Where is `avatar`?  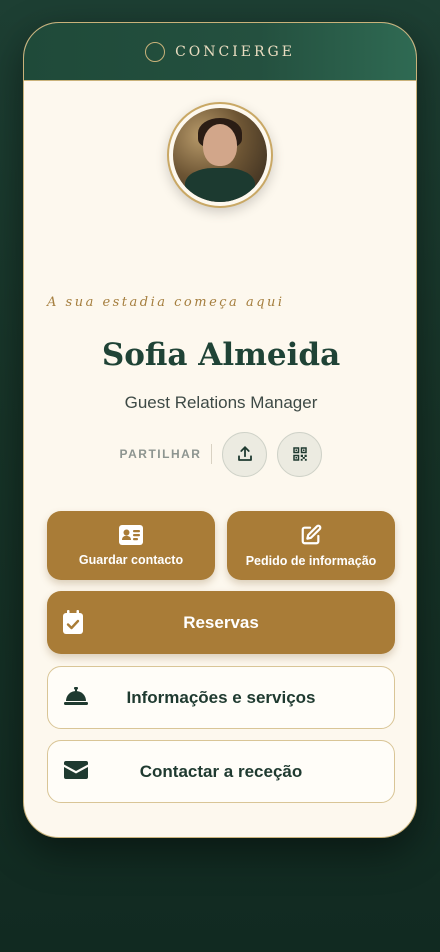
avatar is located at coordinates (220, 155).